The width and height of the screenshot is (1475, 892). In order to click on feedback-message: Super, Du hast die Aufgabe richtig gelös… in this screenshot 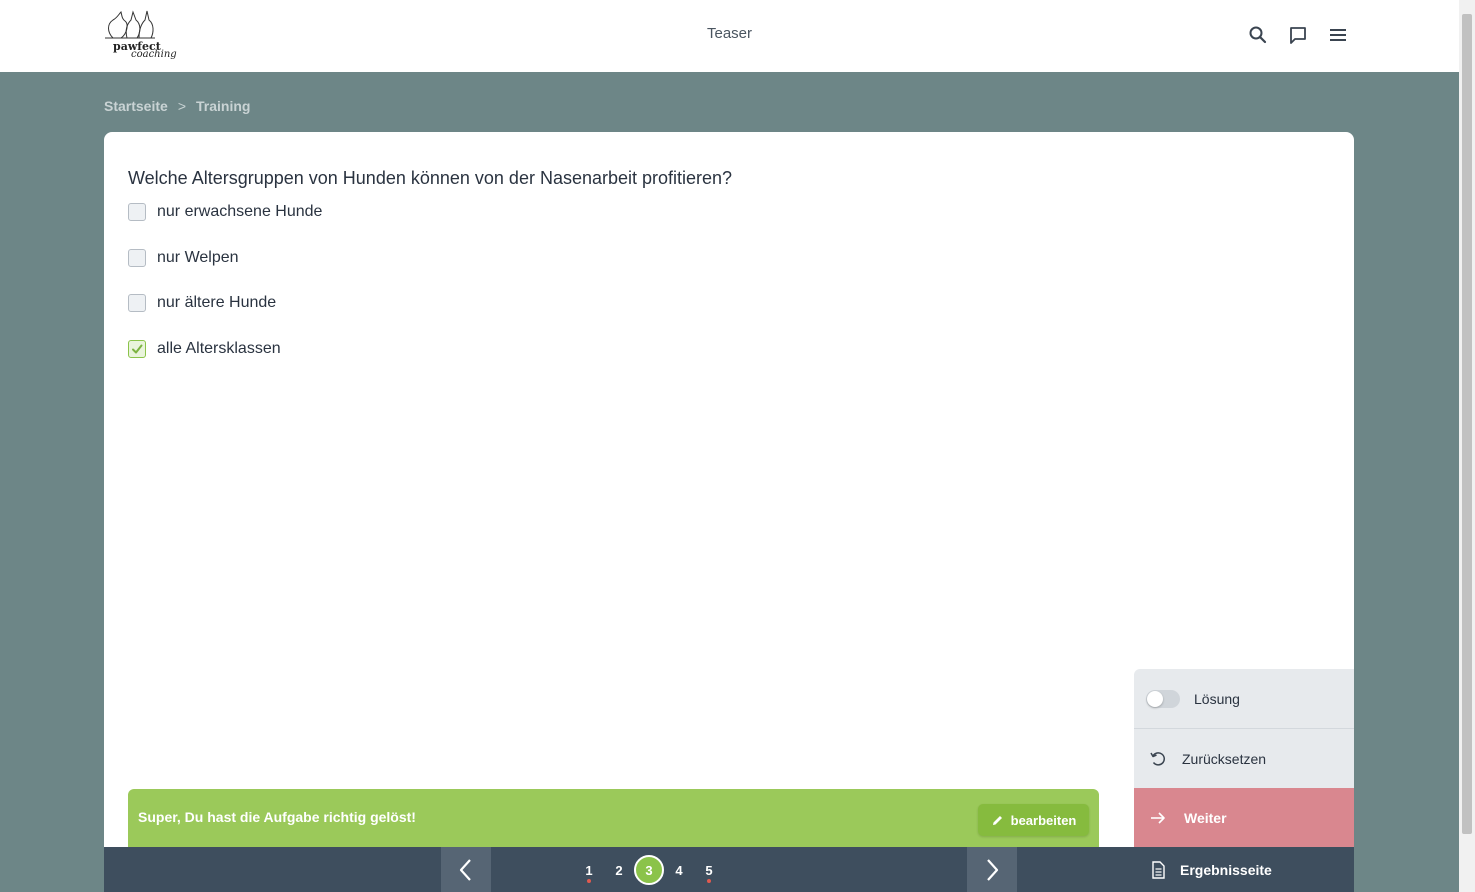, I will do `click(277, 817)`.